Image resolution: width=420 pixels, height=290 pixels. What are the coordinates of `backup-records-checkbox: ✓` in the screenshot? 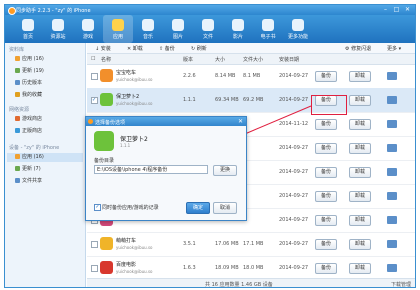 It's located at (97, 207).